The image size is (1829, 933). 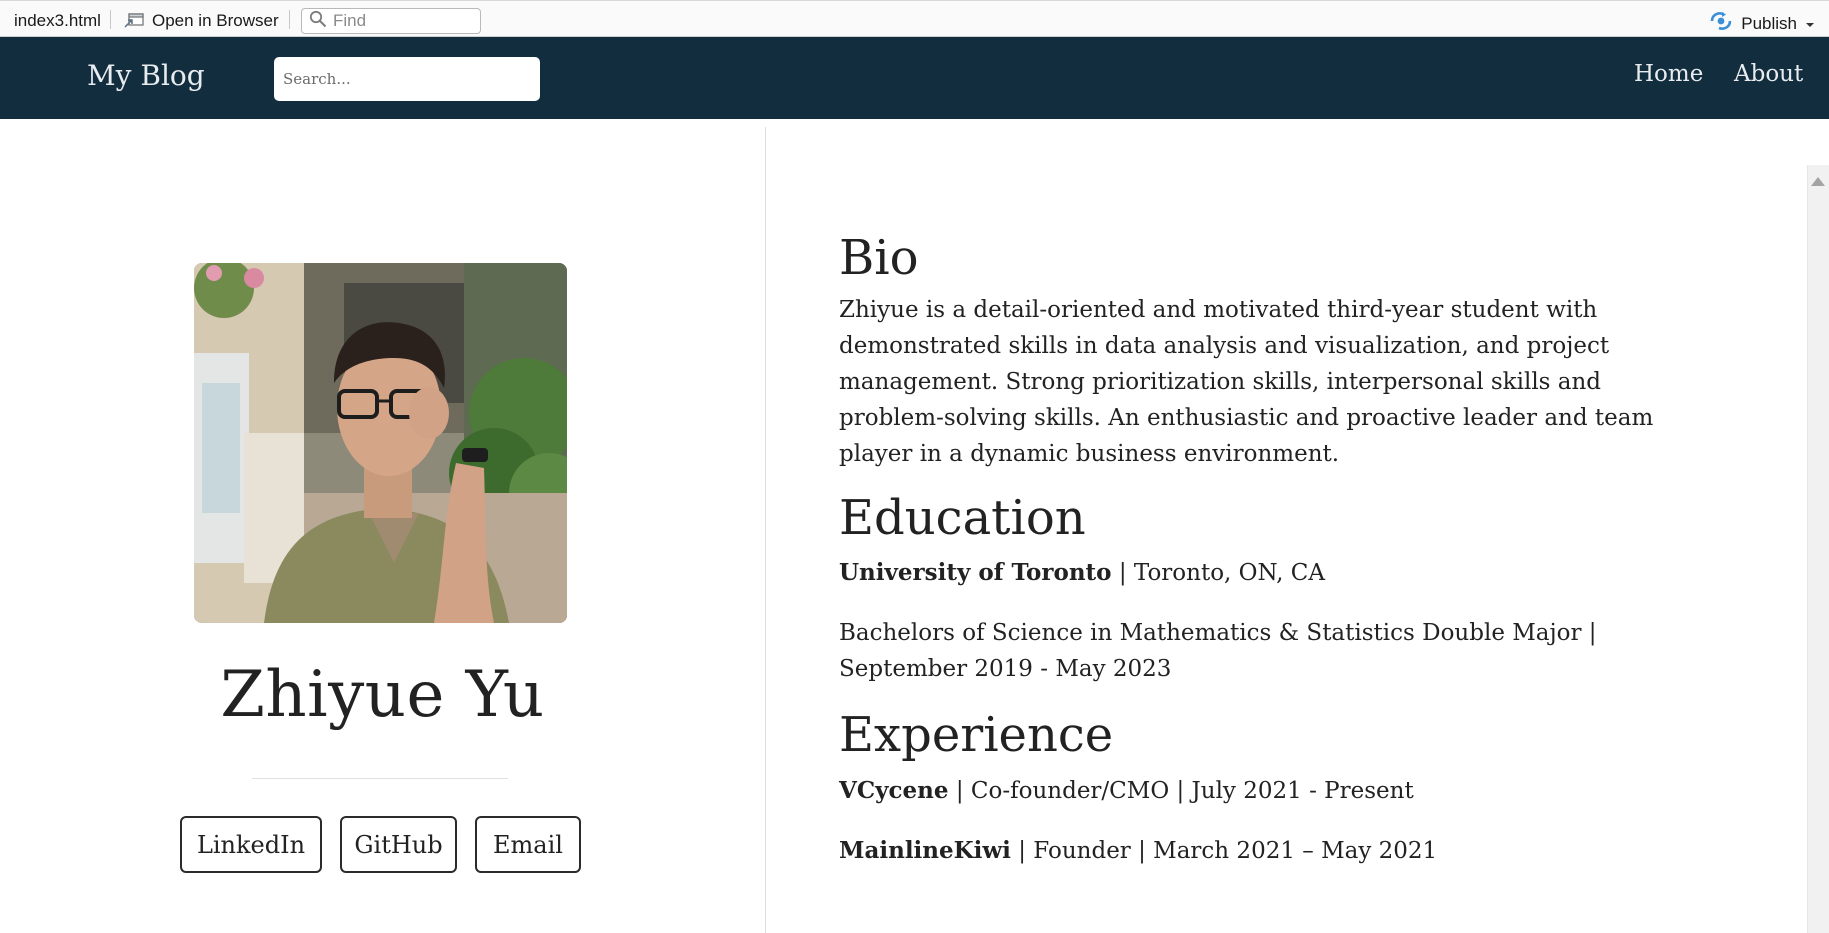 What do you see at coordinates (894, 790) in the screenshot?
I see `experience-org: VCycene` at bounding box center [894, 790].